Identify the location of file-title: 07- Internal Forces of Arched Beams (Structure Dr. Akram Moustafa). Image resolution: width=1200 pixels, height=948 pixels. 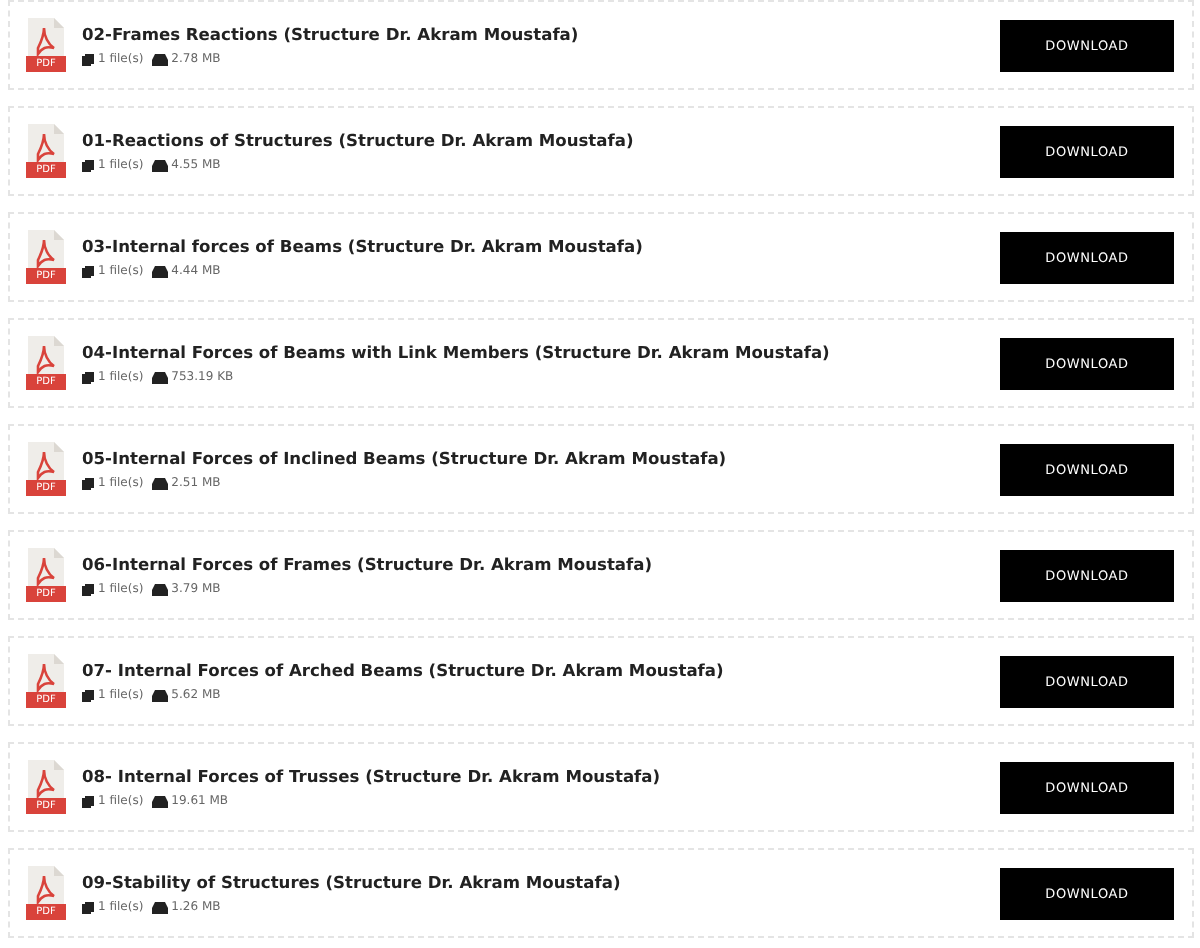
(404, 670).